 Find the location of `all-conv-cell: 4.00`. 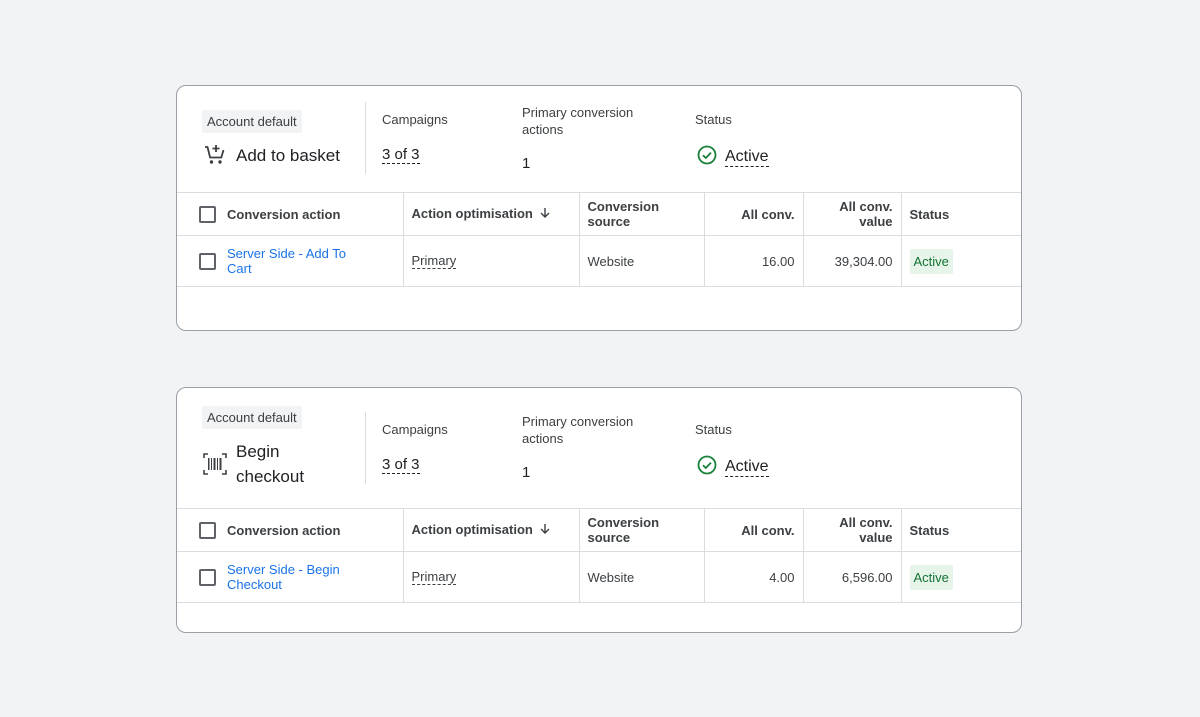

all-conv-cell: 4.00 is located at coordinates (754, 577).